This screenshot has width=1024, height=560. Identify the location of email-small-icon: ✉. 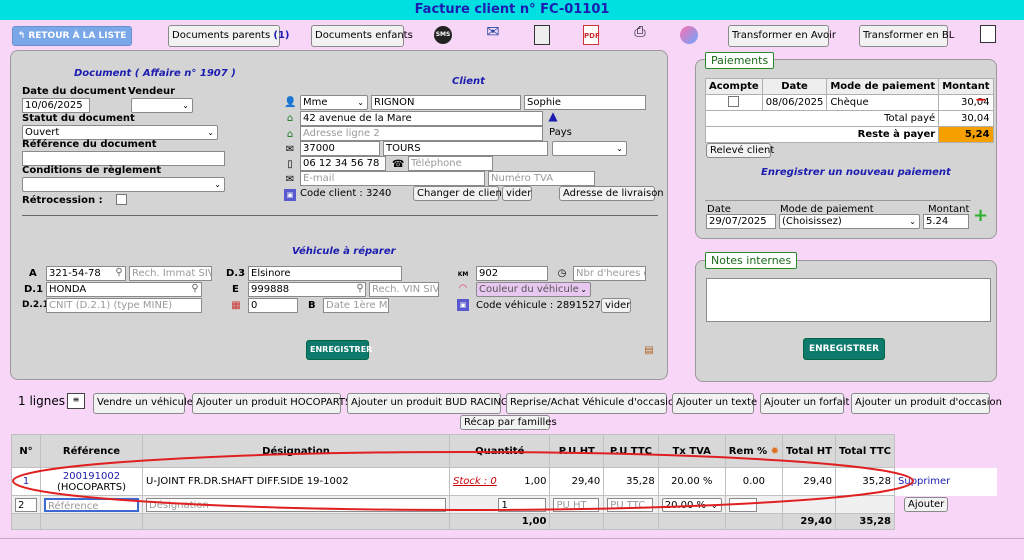
(290, 179).